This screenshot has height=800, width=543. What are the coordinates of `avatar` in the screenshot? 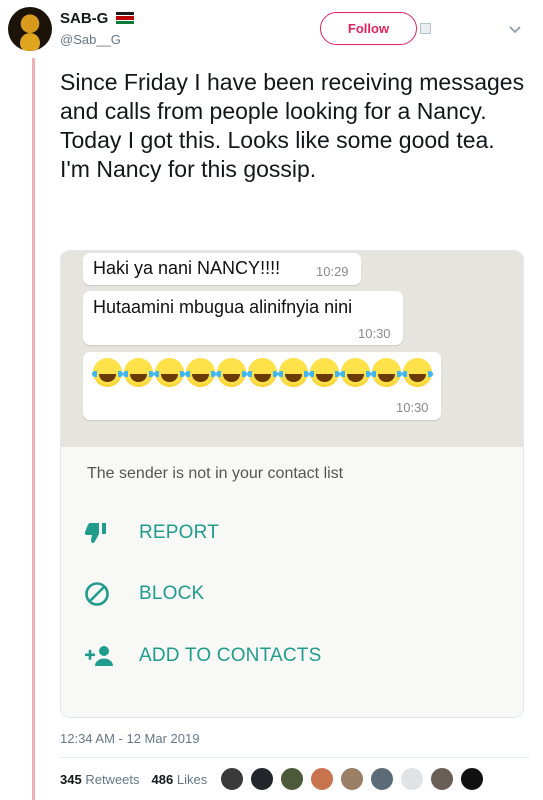 It's located at (30, 29).